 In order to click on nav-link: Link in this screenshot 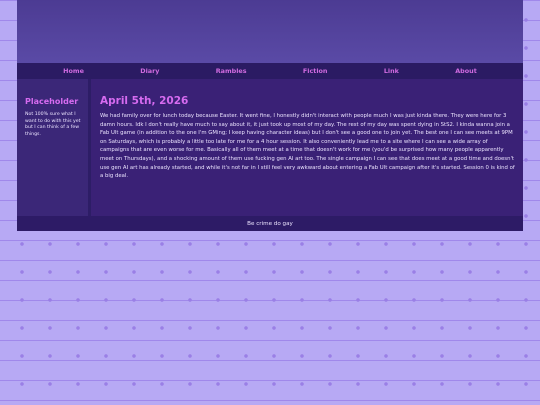, I will do `click(391, 71)`.